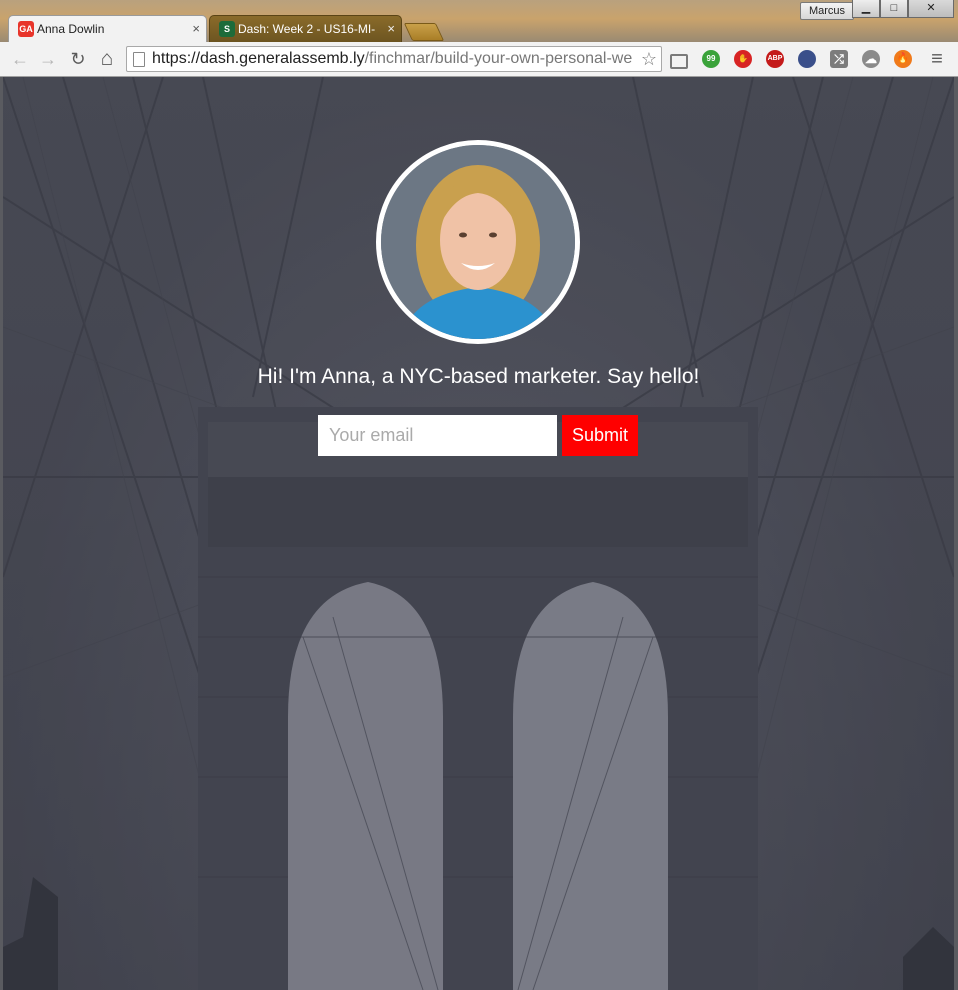 This screenshot has height=990, width=958. What do you see at coordinates (437, 435) in the screenshot?
I see `email-input` at bounding box center [437, 435].